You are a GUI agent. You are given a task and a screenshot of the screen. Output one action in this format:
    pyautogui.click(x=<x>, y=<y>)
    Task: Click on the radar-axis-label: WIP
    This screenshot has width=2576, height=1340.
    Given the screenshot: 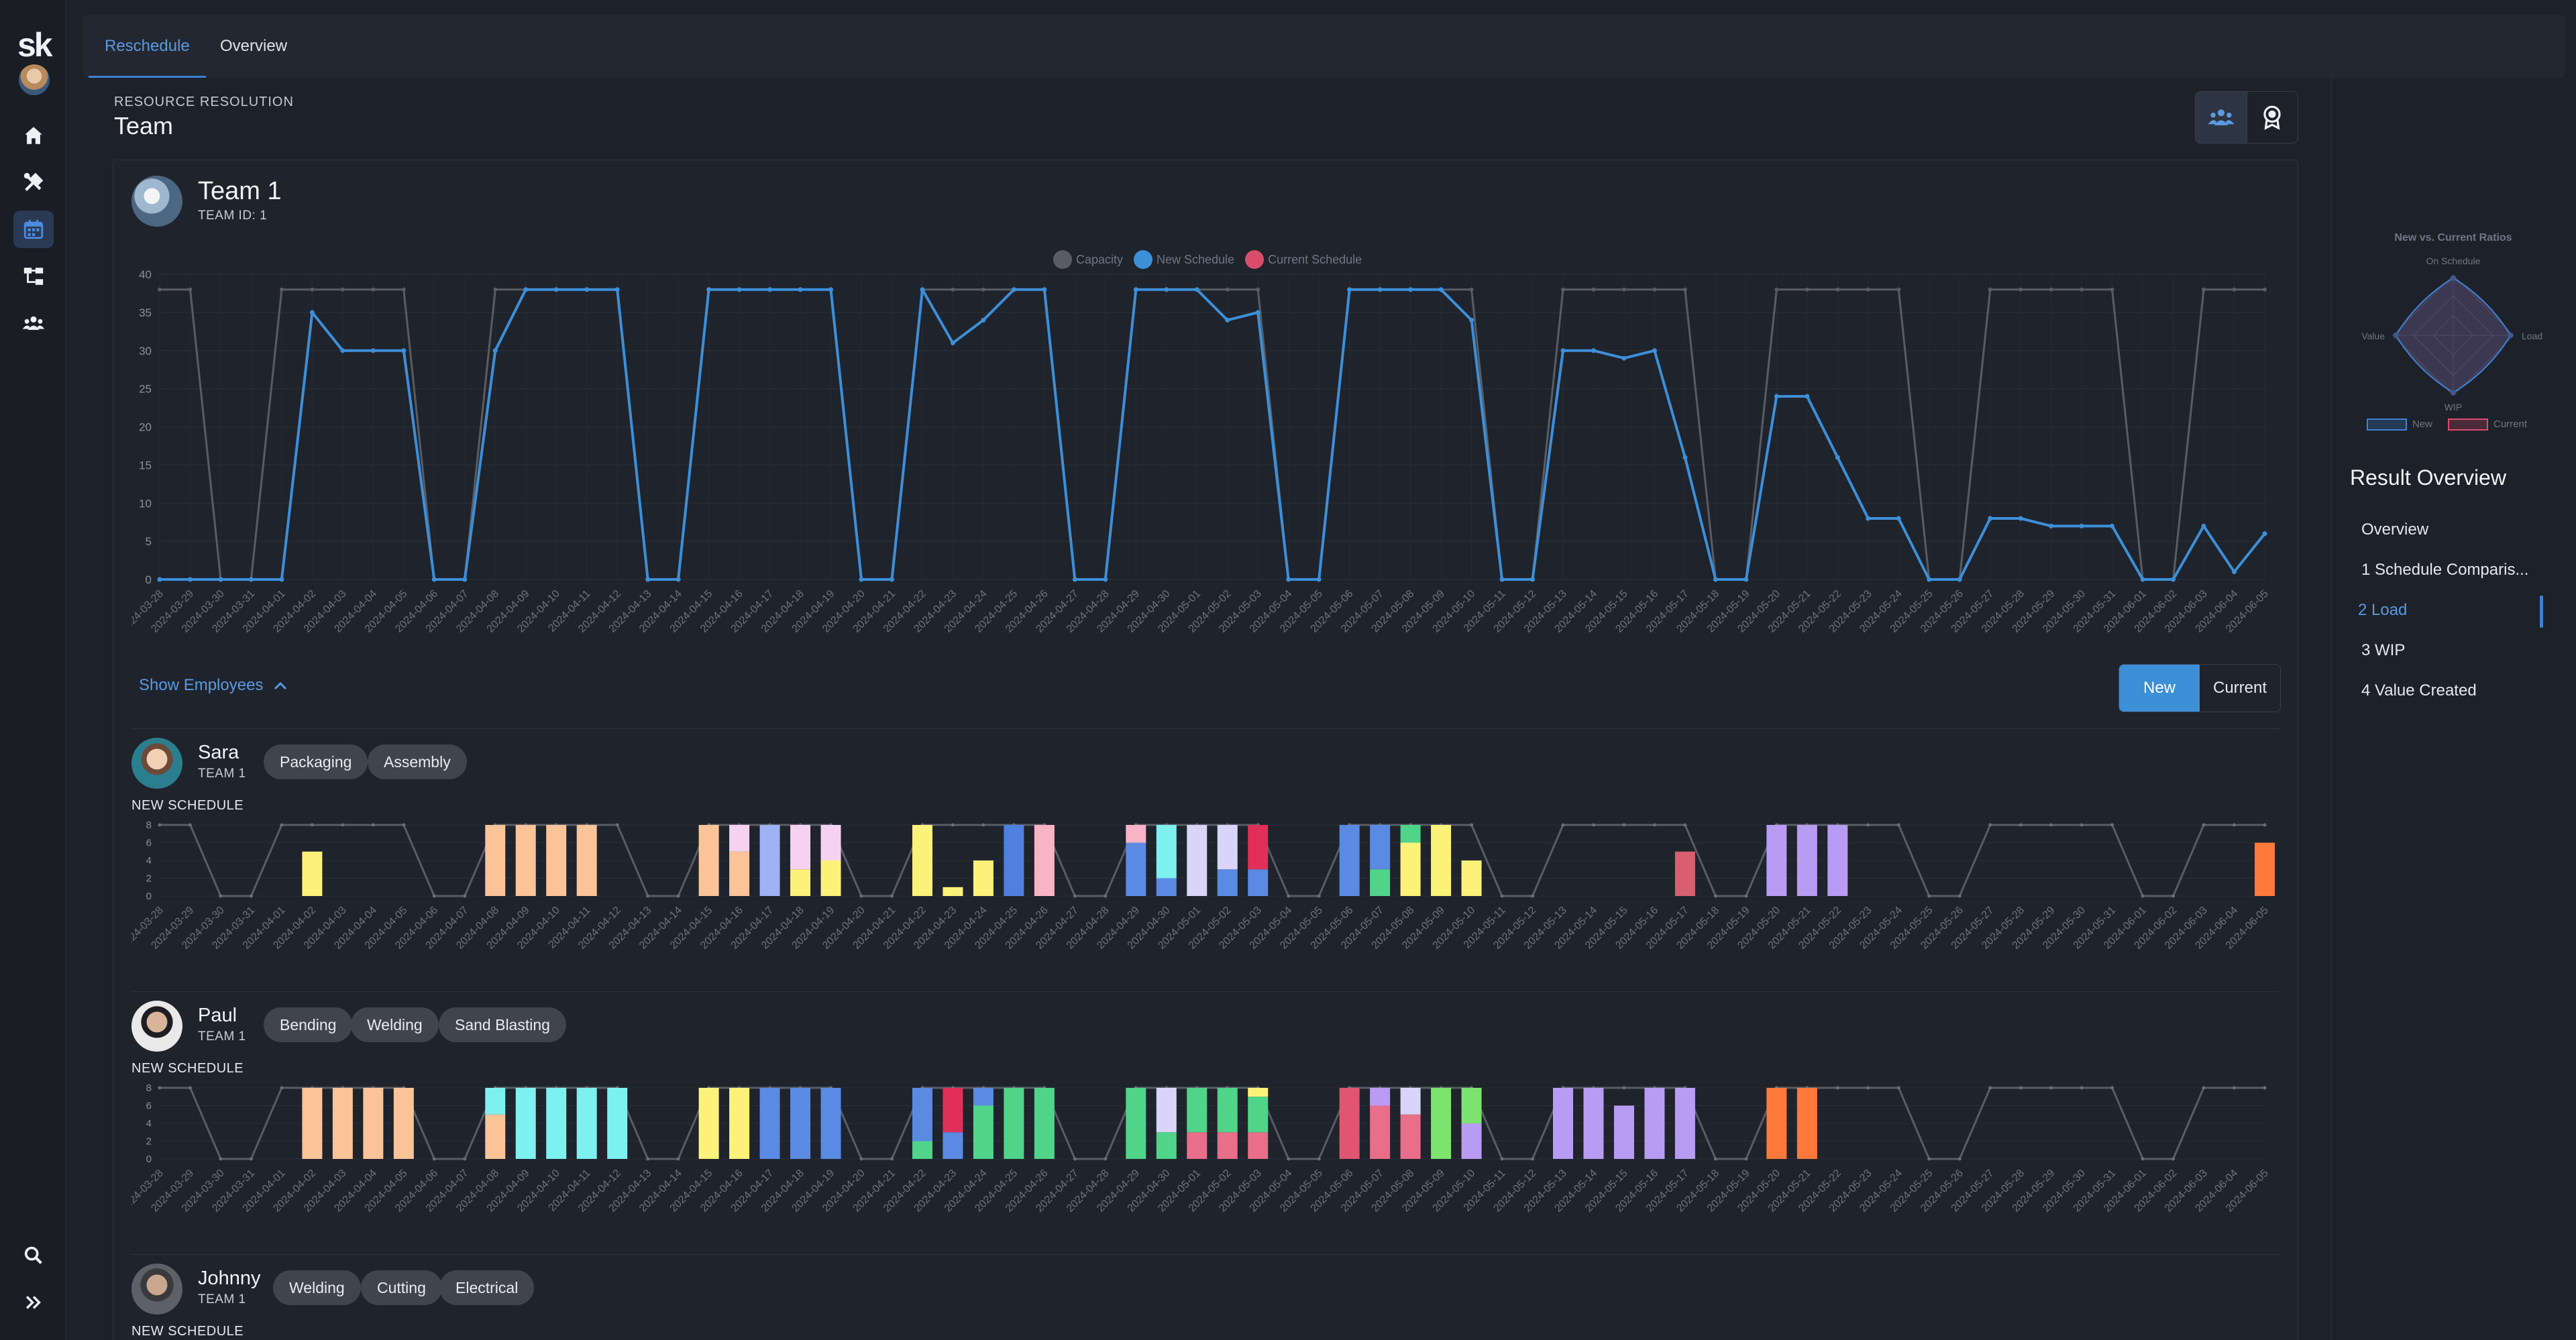 What is the action you would take?
    pyautogui.click(x=2453, y=407)
    